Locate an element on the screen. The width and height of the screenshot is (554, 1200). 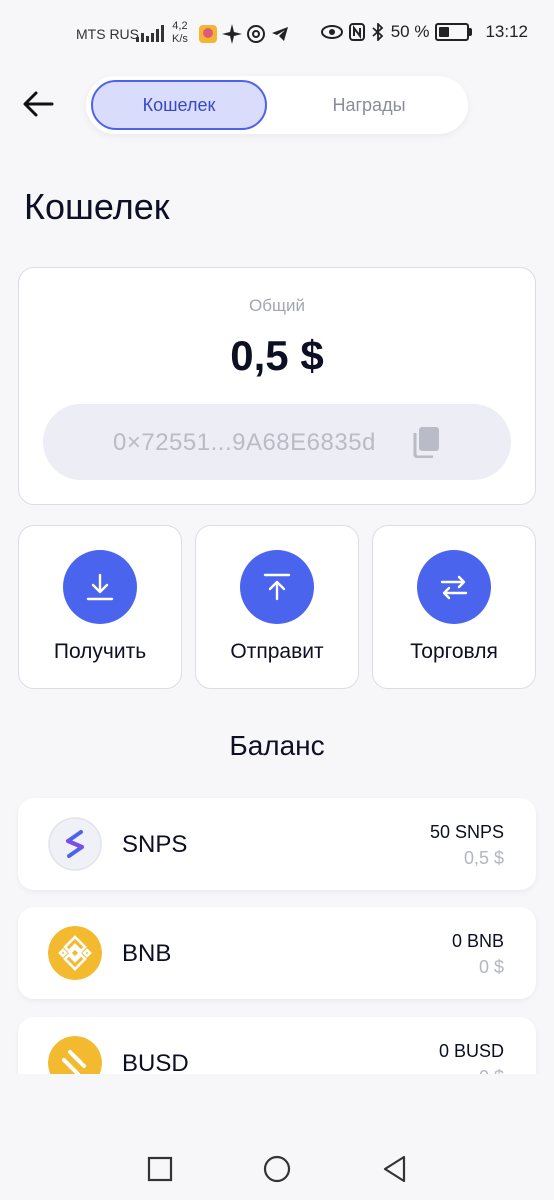
battery-icon is located at coordinates (454, 32).